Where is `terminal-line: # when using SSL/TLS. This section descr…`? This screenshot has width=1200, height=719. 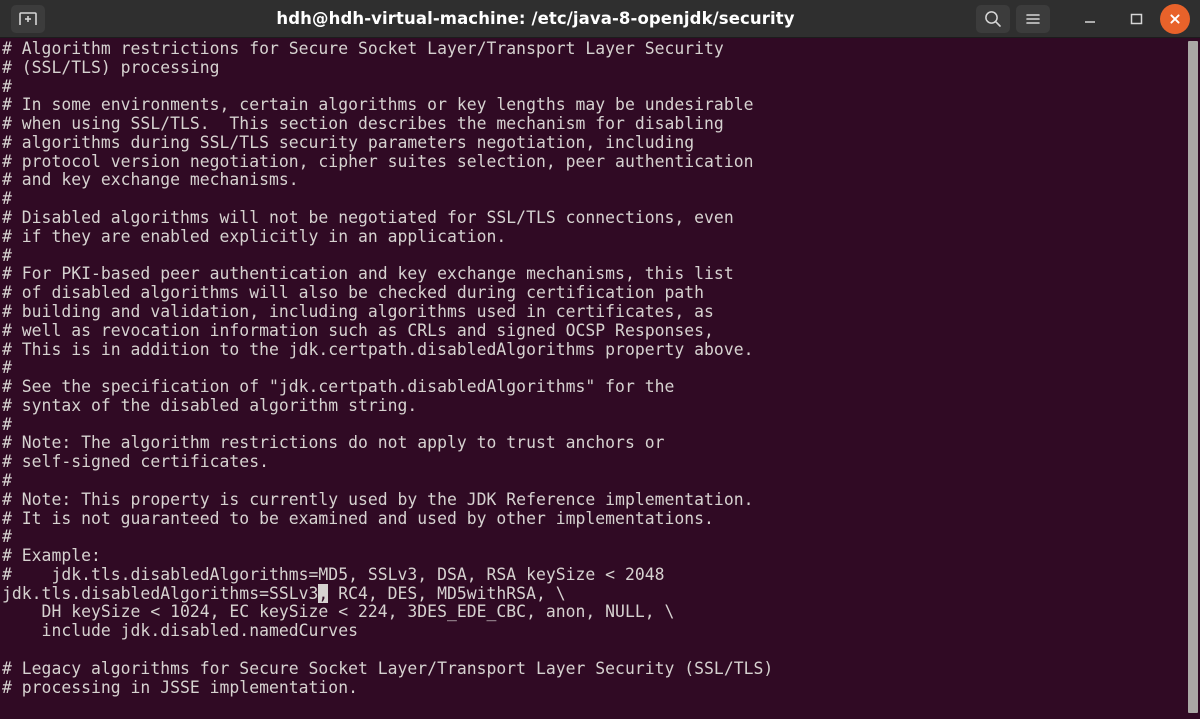 terminal-line: # when using SSL/TLS. This section descr… is located at coordinates (363, 124).